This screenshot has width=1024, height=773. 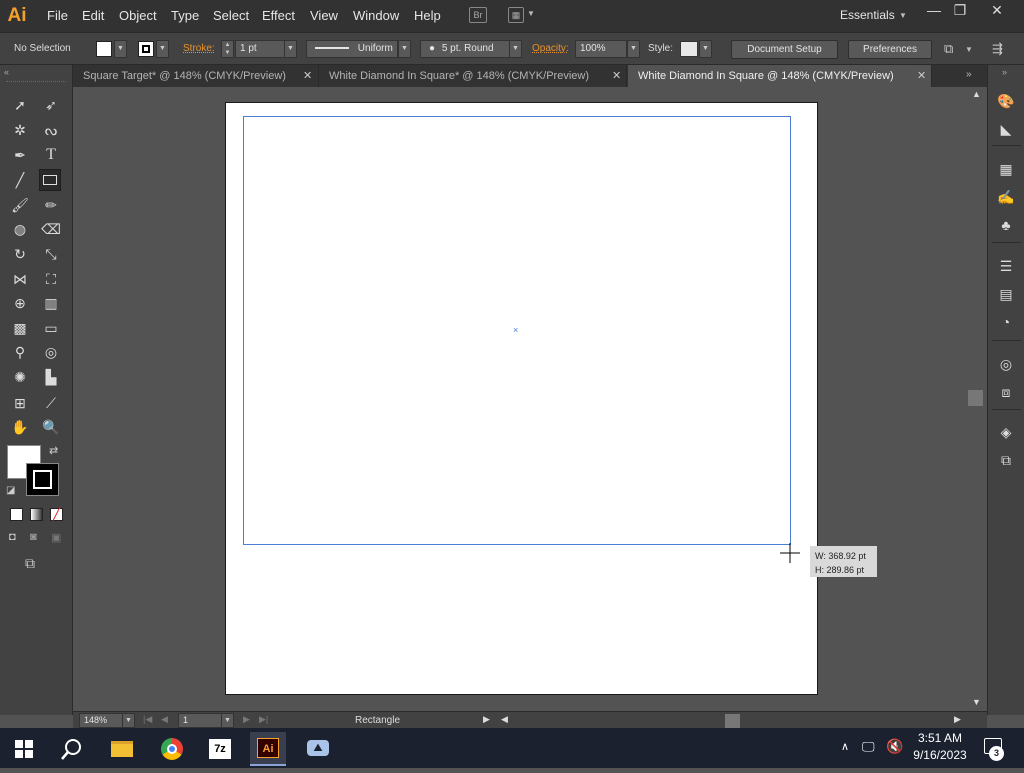 I want to click on stroke-panel-icon: ☰, so click(x=1006, y=266).